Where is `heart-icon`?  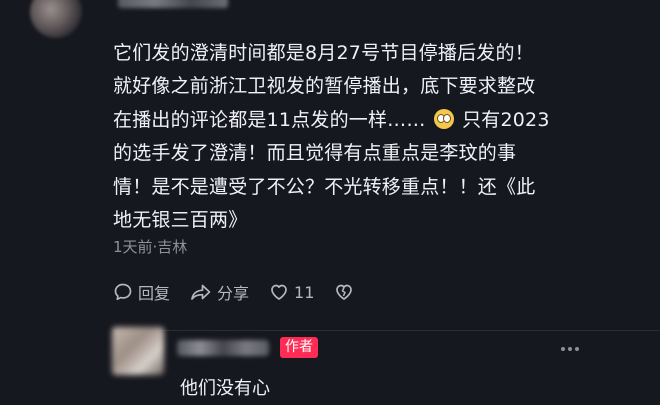
heart-icon is located at coordinates (279, 292).